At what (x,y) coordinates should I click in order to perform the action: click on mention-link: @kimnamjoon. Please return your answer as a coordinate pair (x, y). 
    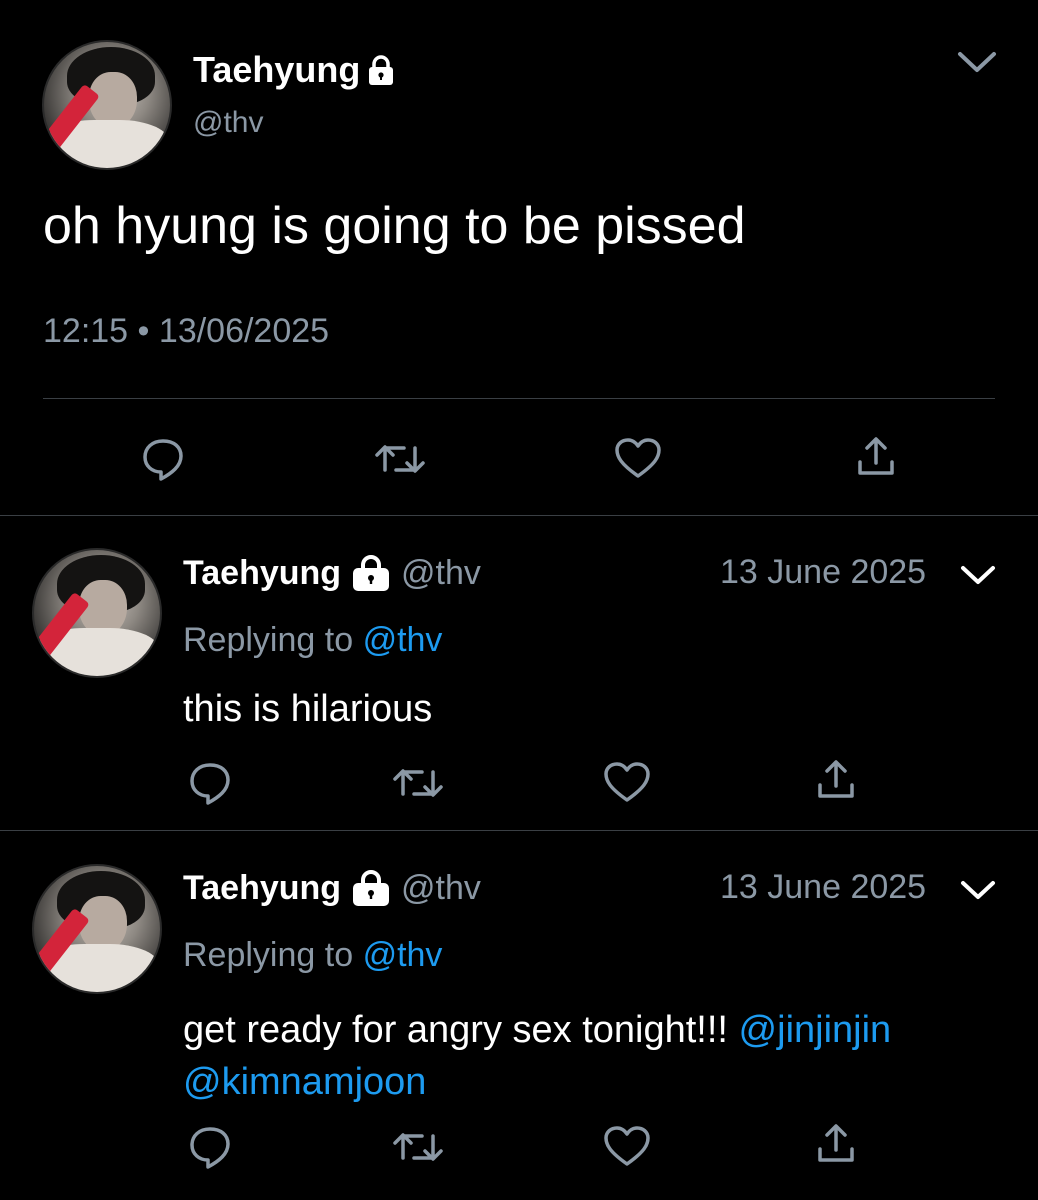
    Looking at the image, I should click on (304, 1082).